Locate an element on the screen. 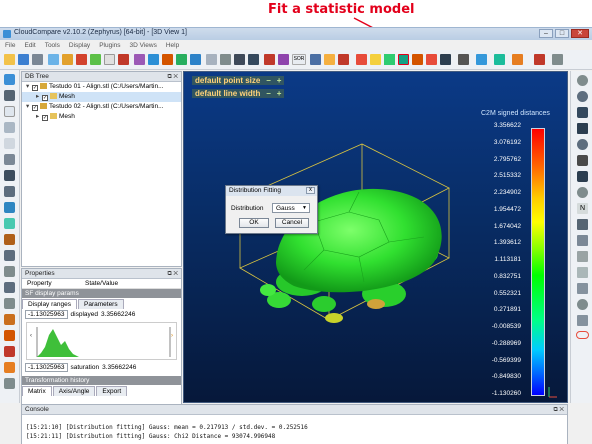  tab-export: Export is located at coordinates (112, 391).